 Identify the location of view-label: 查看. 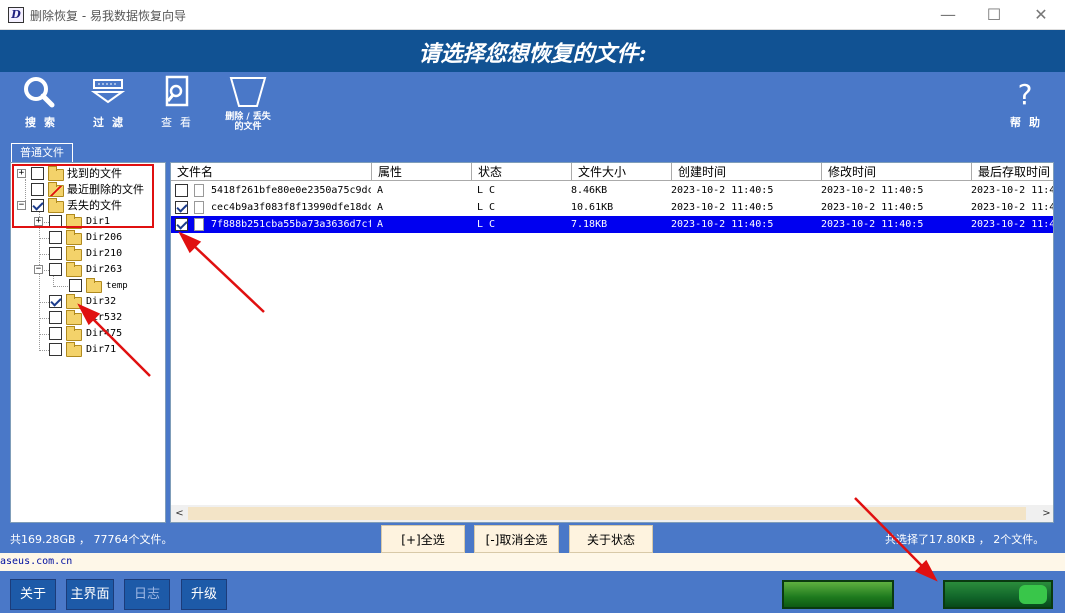
(180, 122).